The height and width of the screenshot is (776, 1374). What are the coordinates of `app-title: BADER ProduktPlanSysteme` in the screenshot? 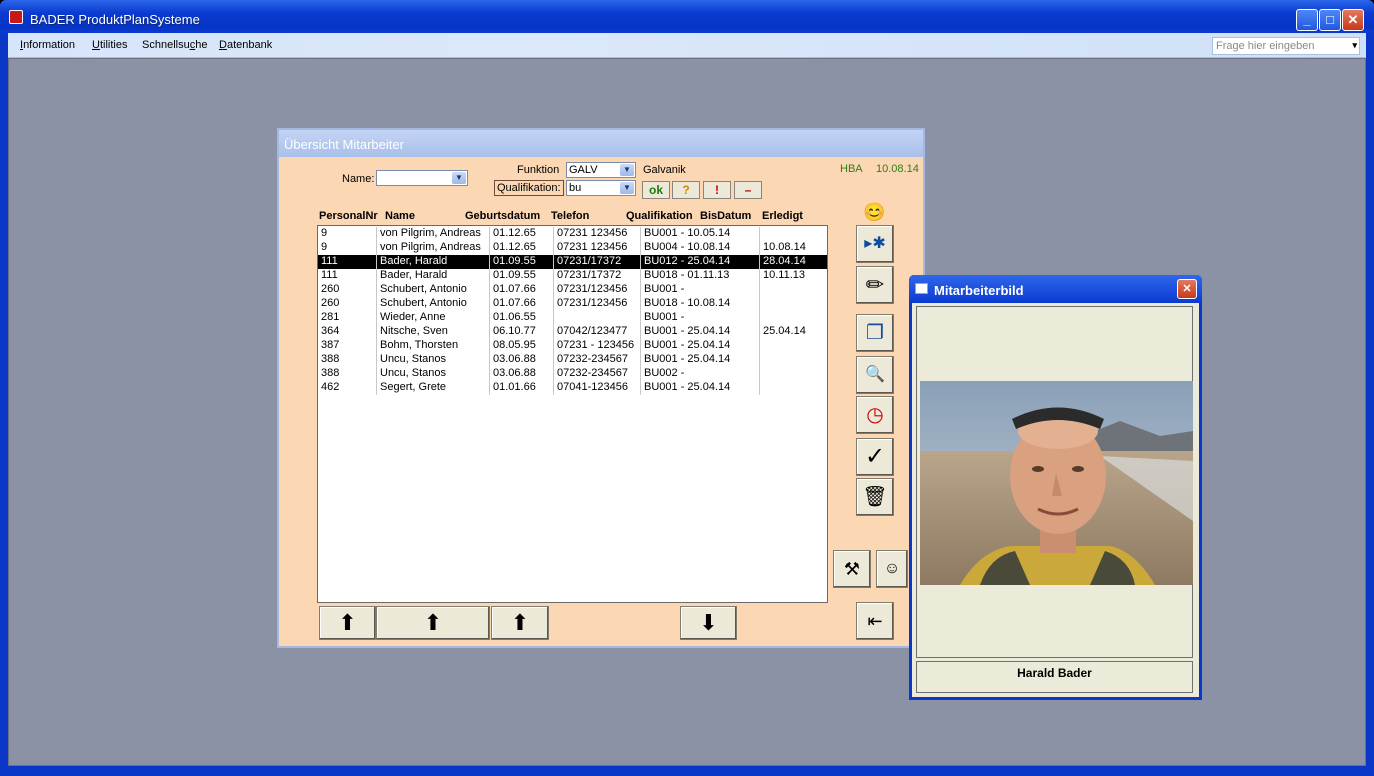 It's located at (115, 19).